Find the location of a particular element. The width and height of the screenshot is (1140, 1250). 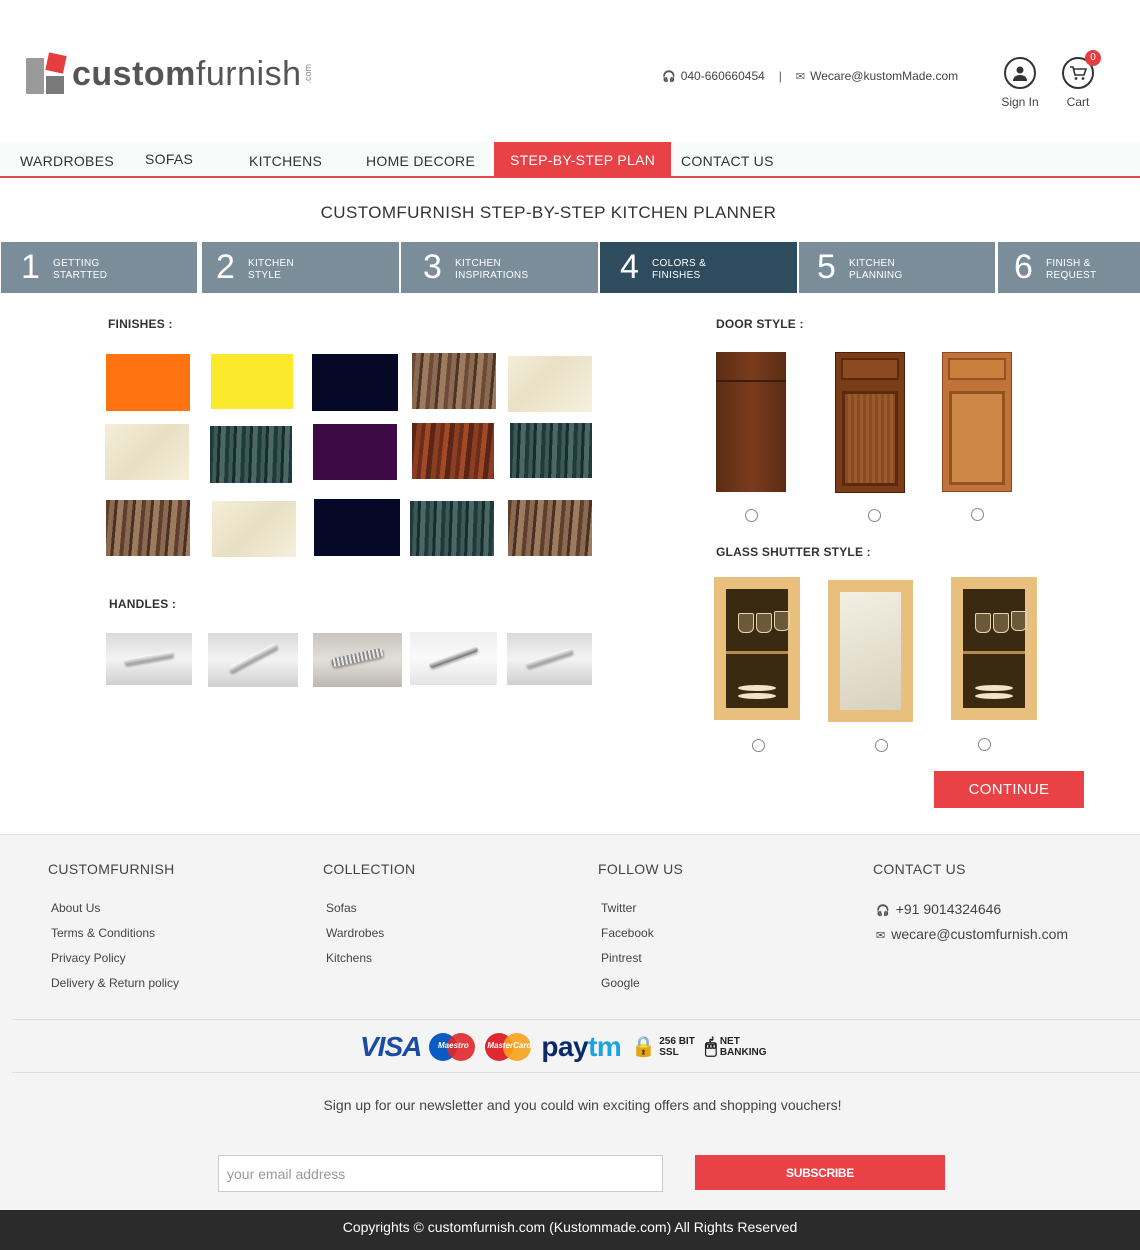

nav-item-kitchens: KITCHENS is located at coordinates (285, 159).